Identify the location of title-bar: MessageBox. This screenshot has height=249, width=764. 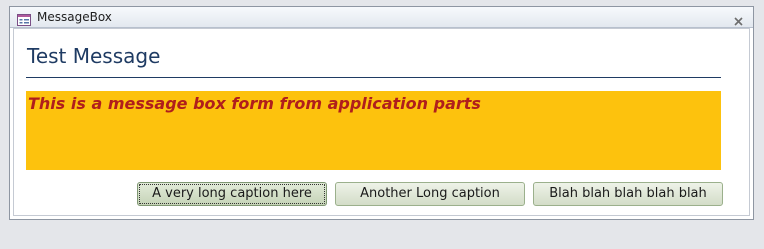
(381, 17).